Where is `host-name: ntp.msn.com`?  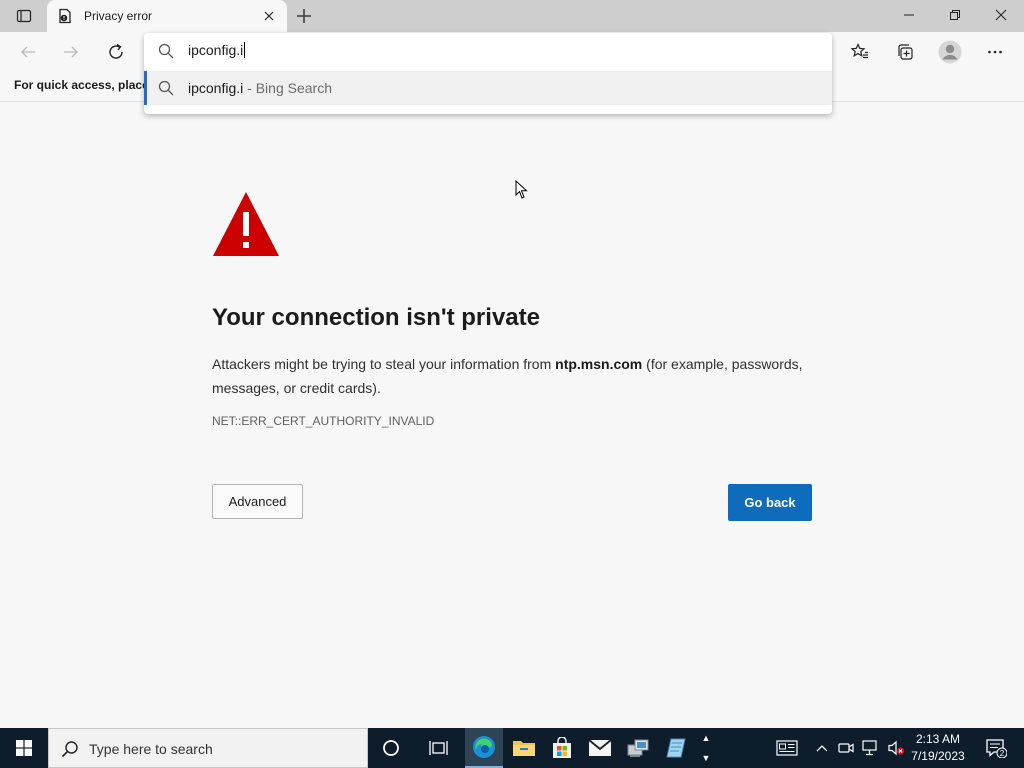 host-name: ntp.msn.com is located at coordinates (599, 364).